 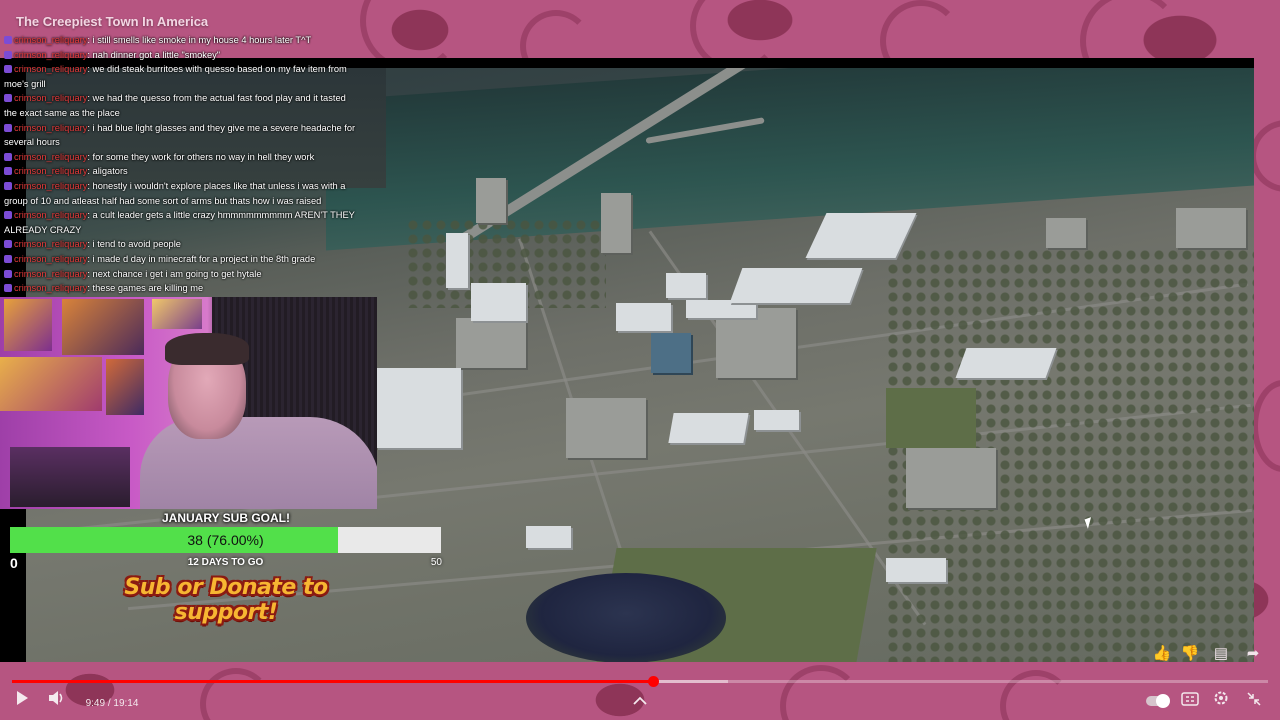 What do you see at coordinates (70, 477) in the screenshot?
I see `figure-shelf` at bounding box center [70, 477].